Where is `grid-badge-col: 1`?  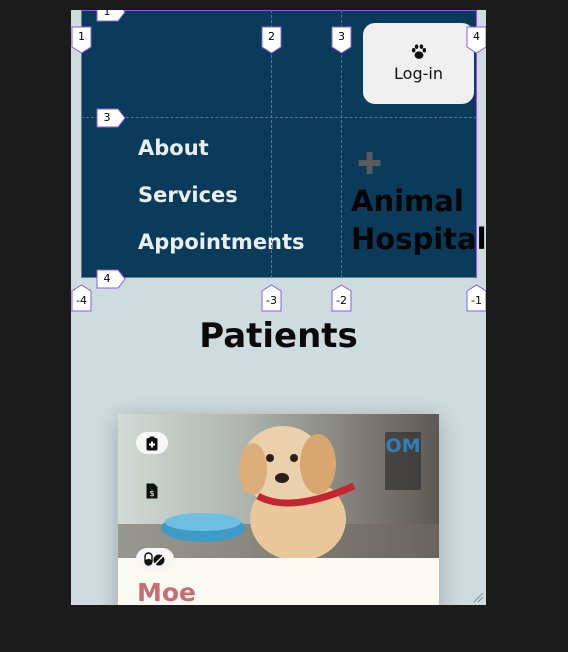 grid-badge-col: 1 is located at coordinates (81, 40).